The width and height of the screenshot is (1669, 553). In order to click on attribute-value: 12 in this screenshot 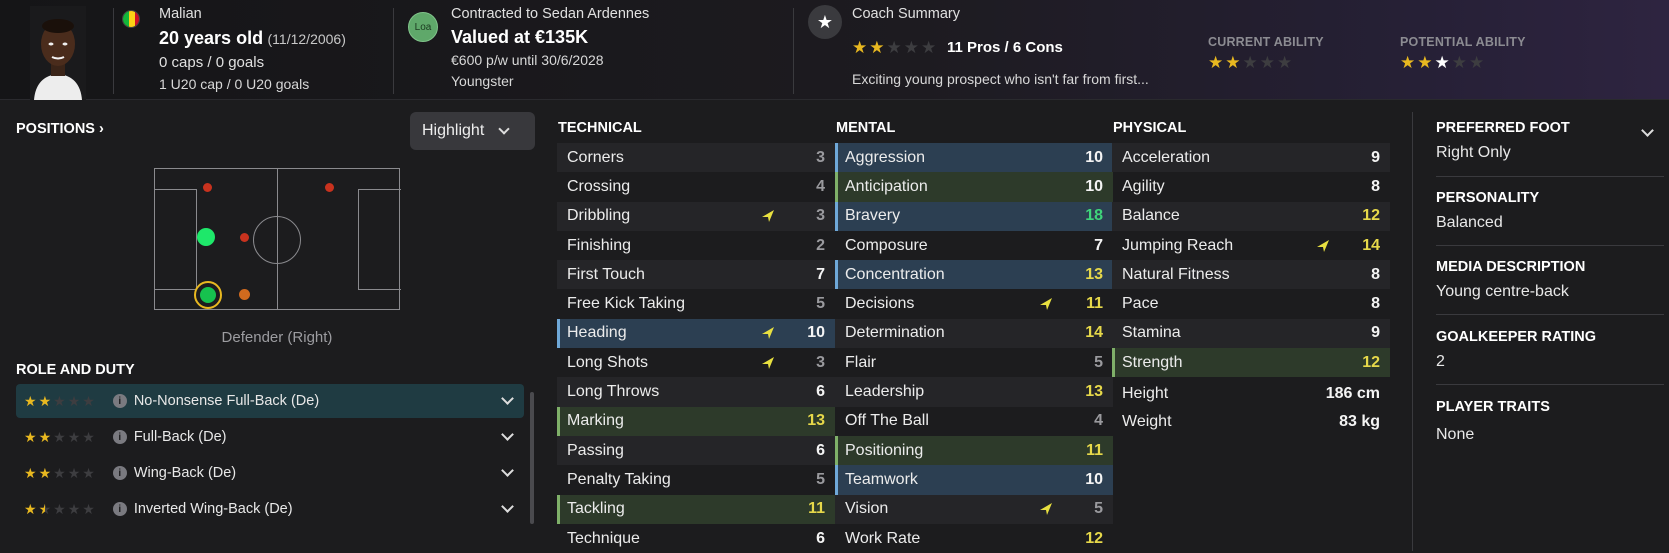, I will do `click(1094, 538)`.